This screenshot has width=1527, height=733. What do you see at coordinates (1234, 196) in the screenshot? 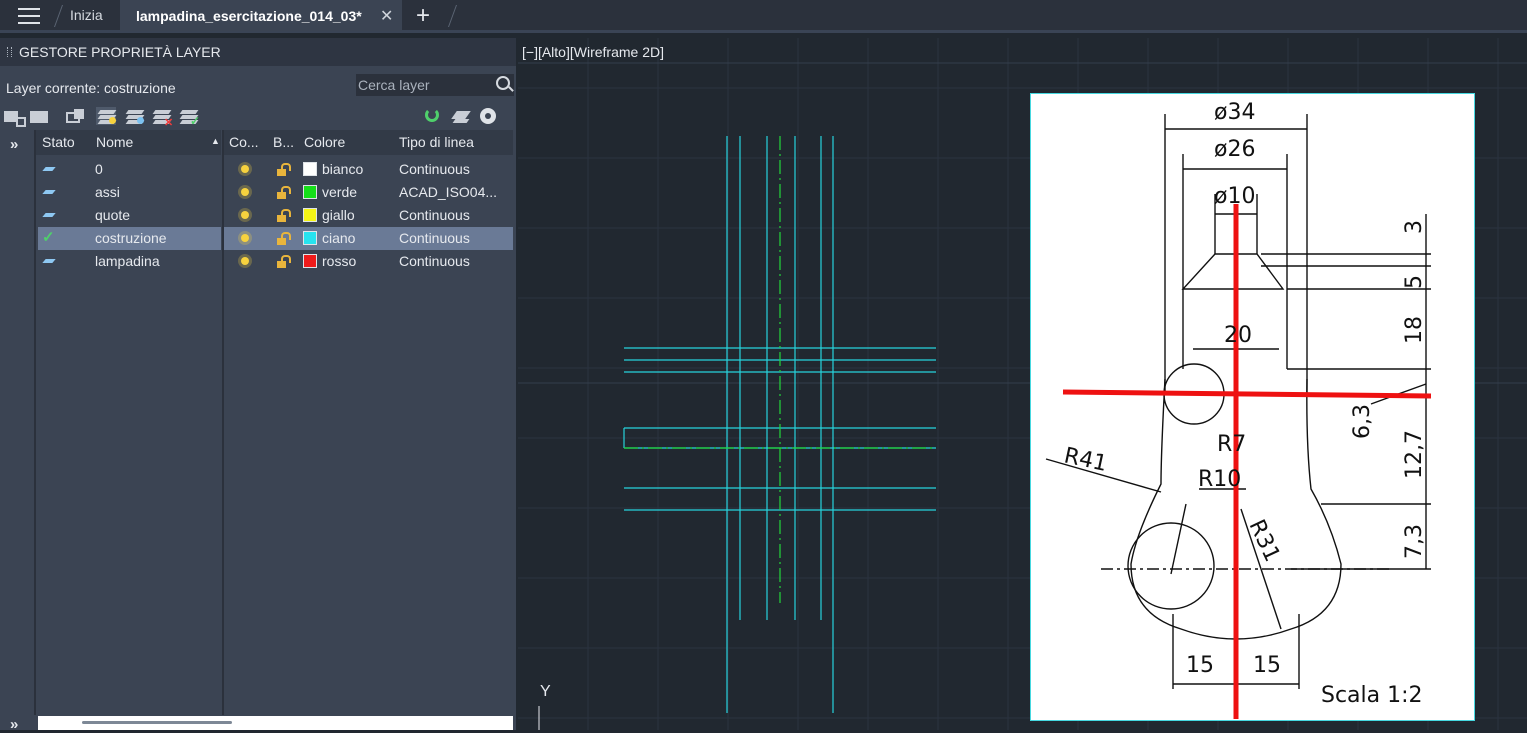
I see `dim-d10: ø10` at bounding box center [1234, 196].